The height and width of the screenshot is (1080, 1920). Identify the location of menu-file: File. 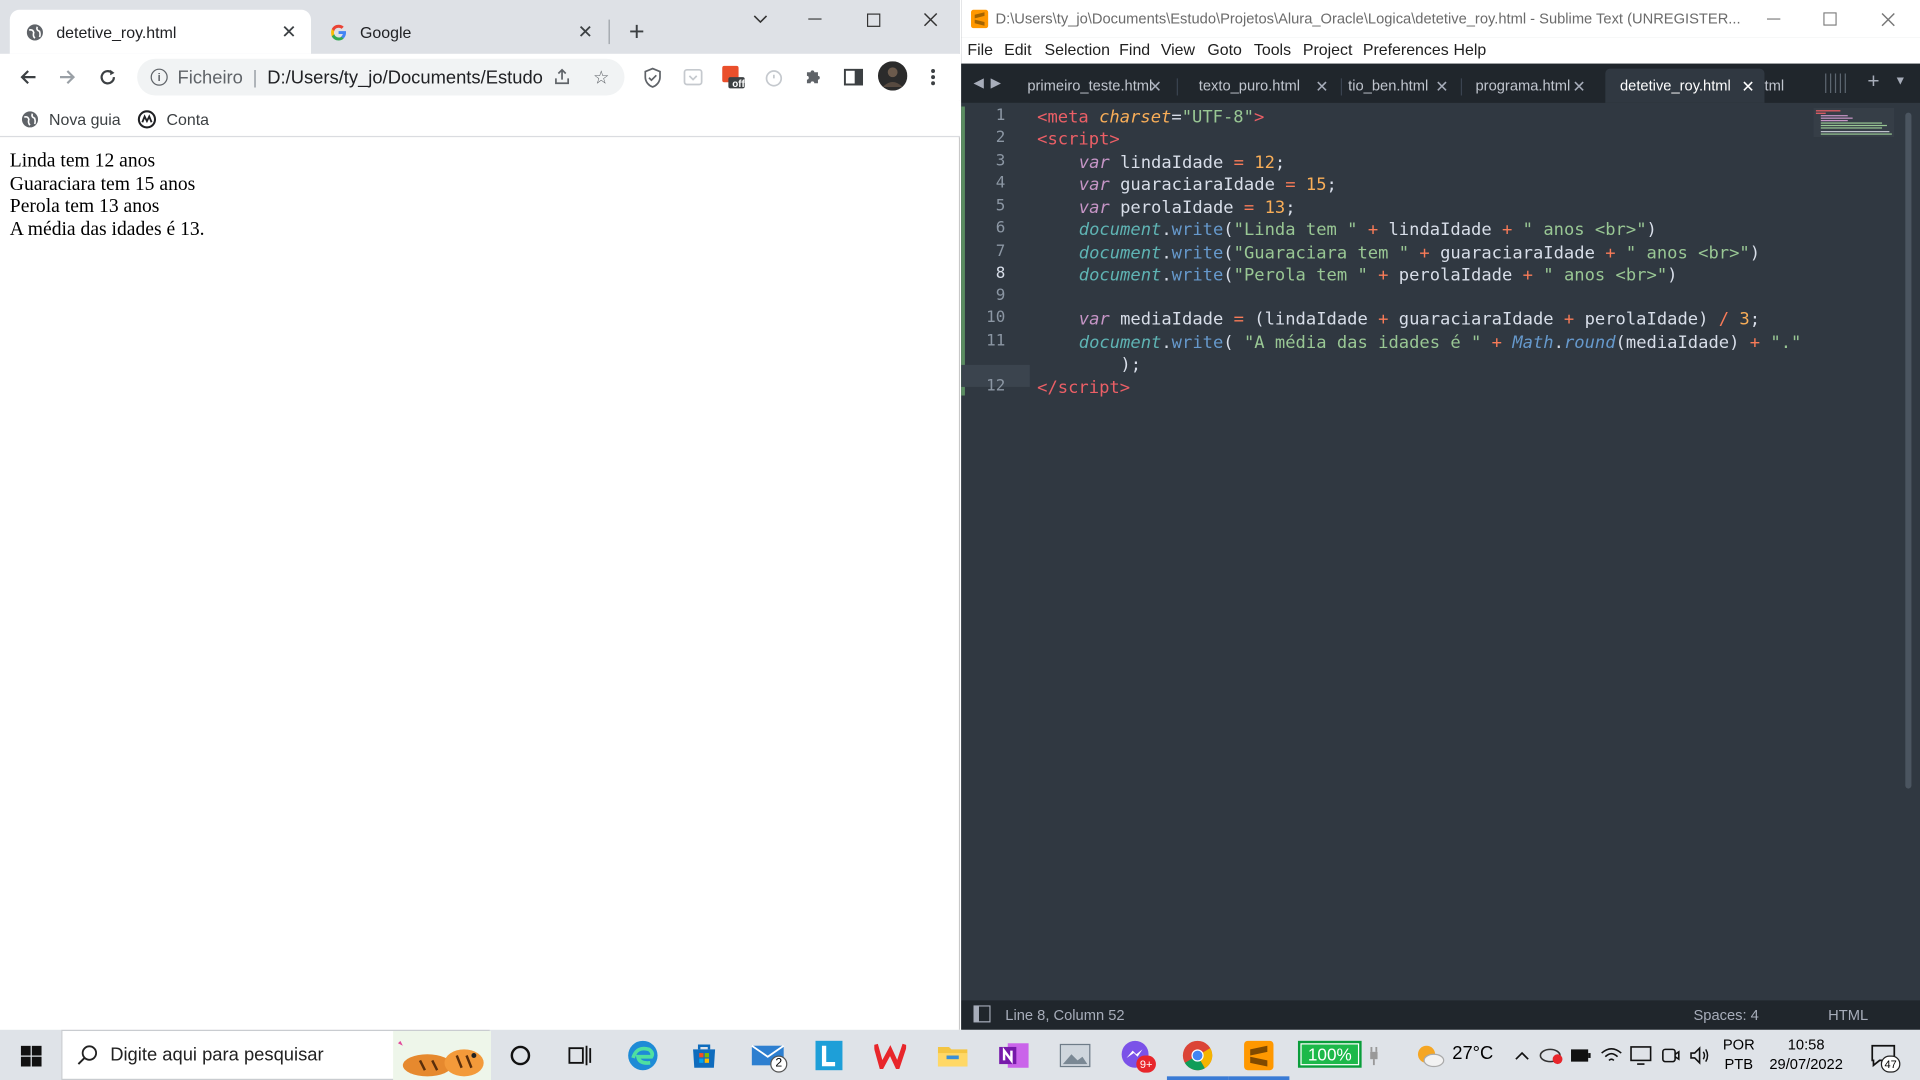
(980, 49).